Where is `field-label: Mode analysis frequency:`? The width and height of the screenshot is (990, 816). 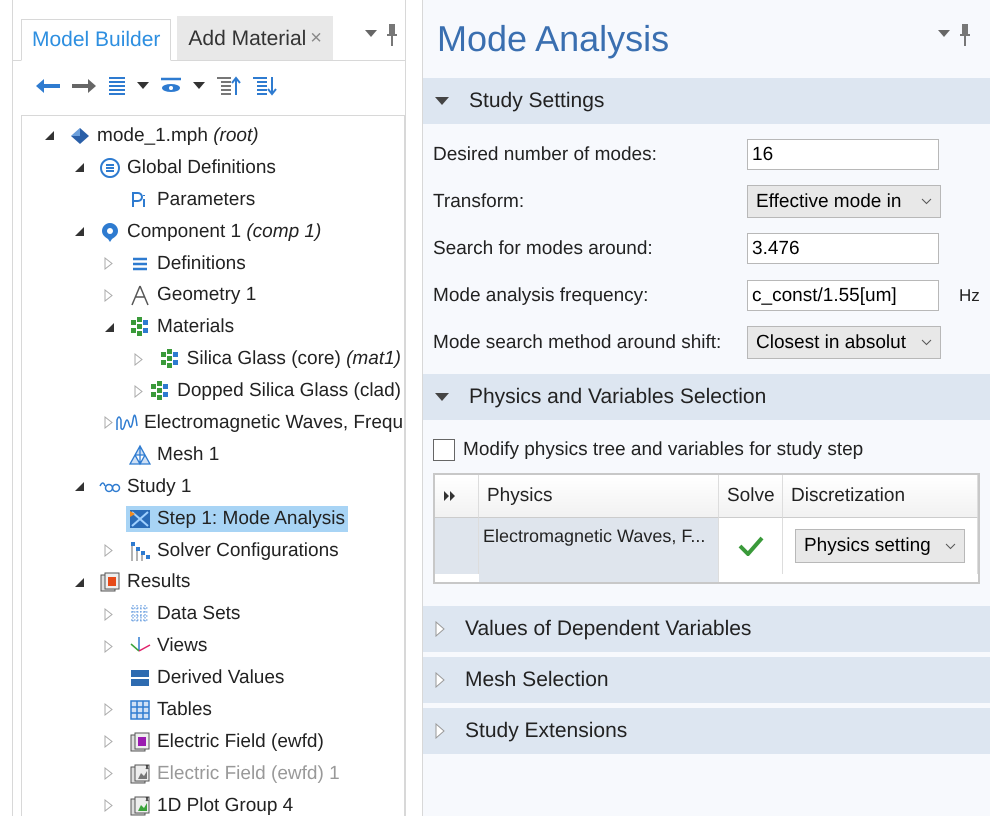 field-label: Mode analysis frequency: is located at coordinates (541, 295).